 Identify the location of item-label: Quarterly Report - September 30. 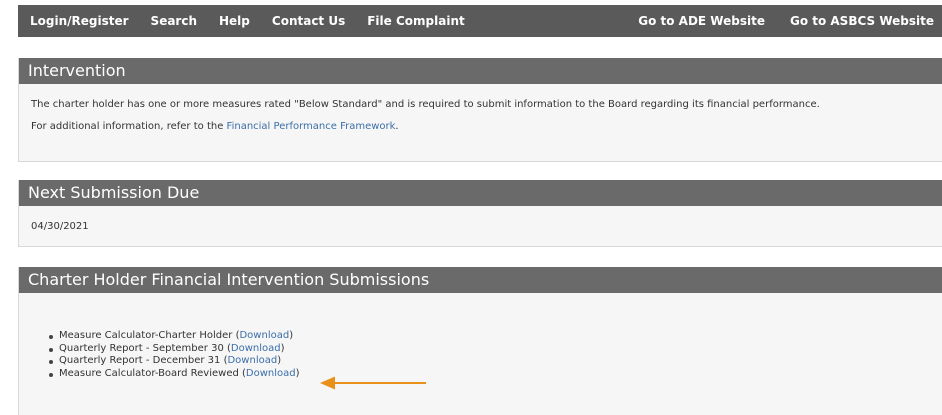
(141, 348).